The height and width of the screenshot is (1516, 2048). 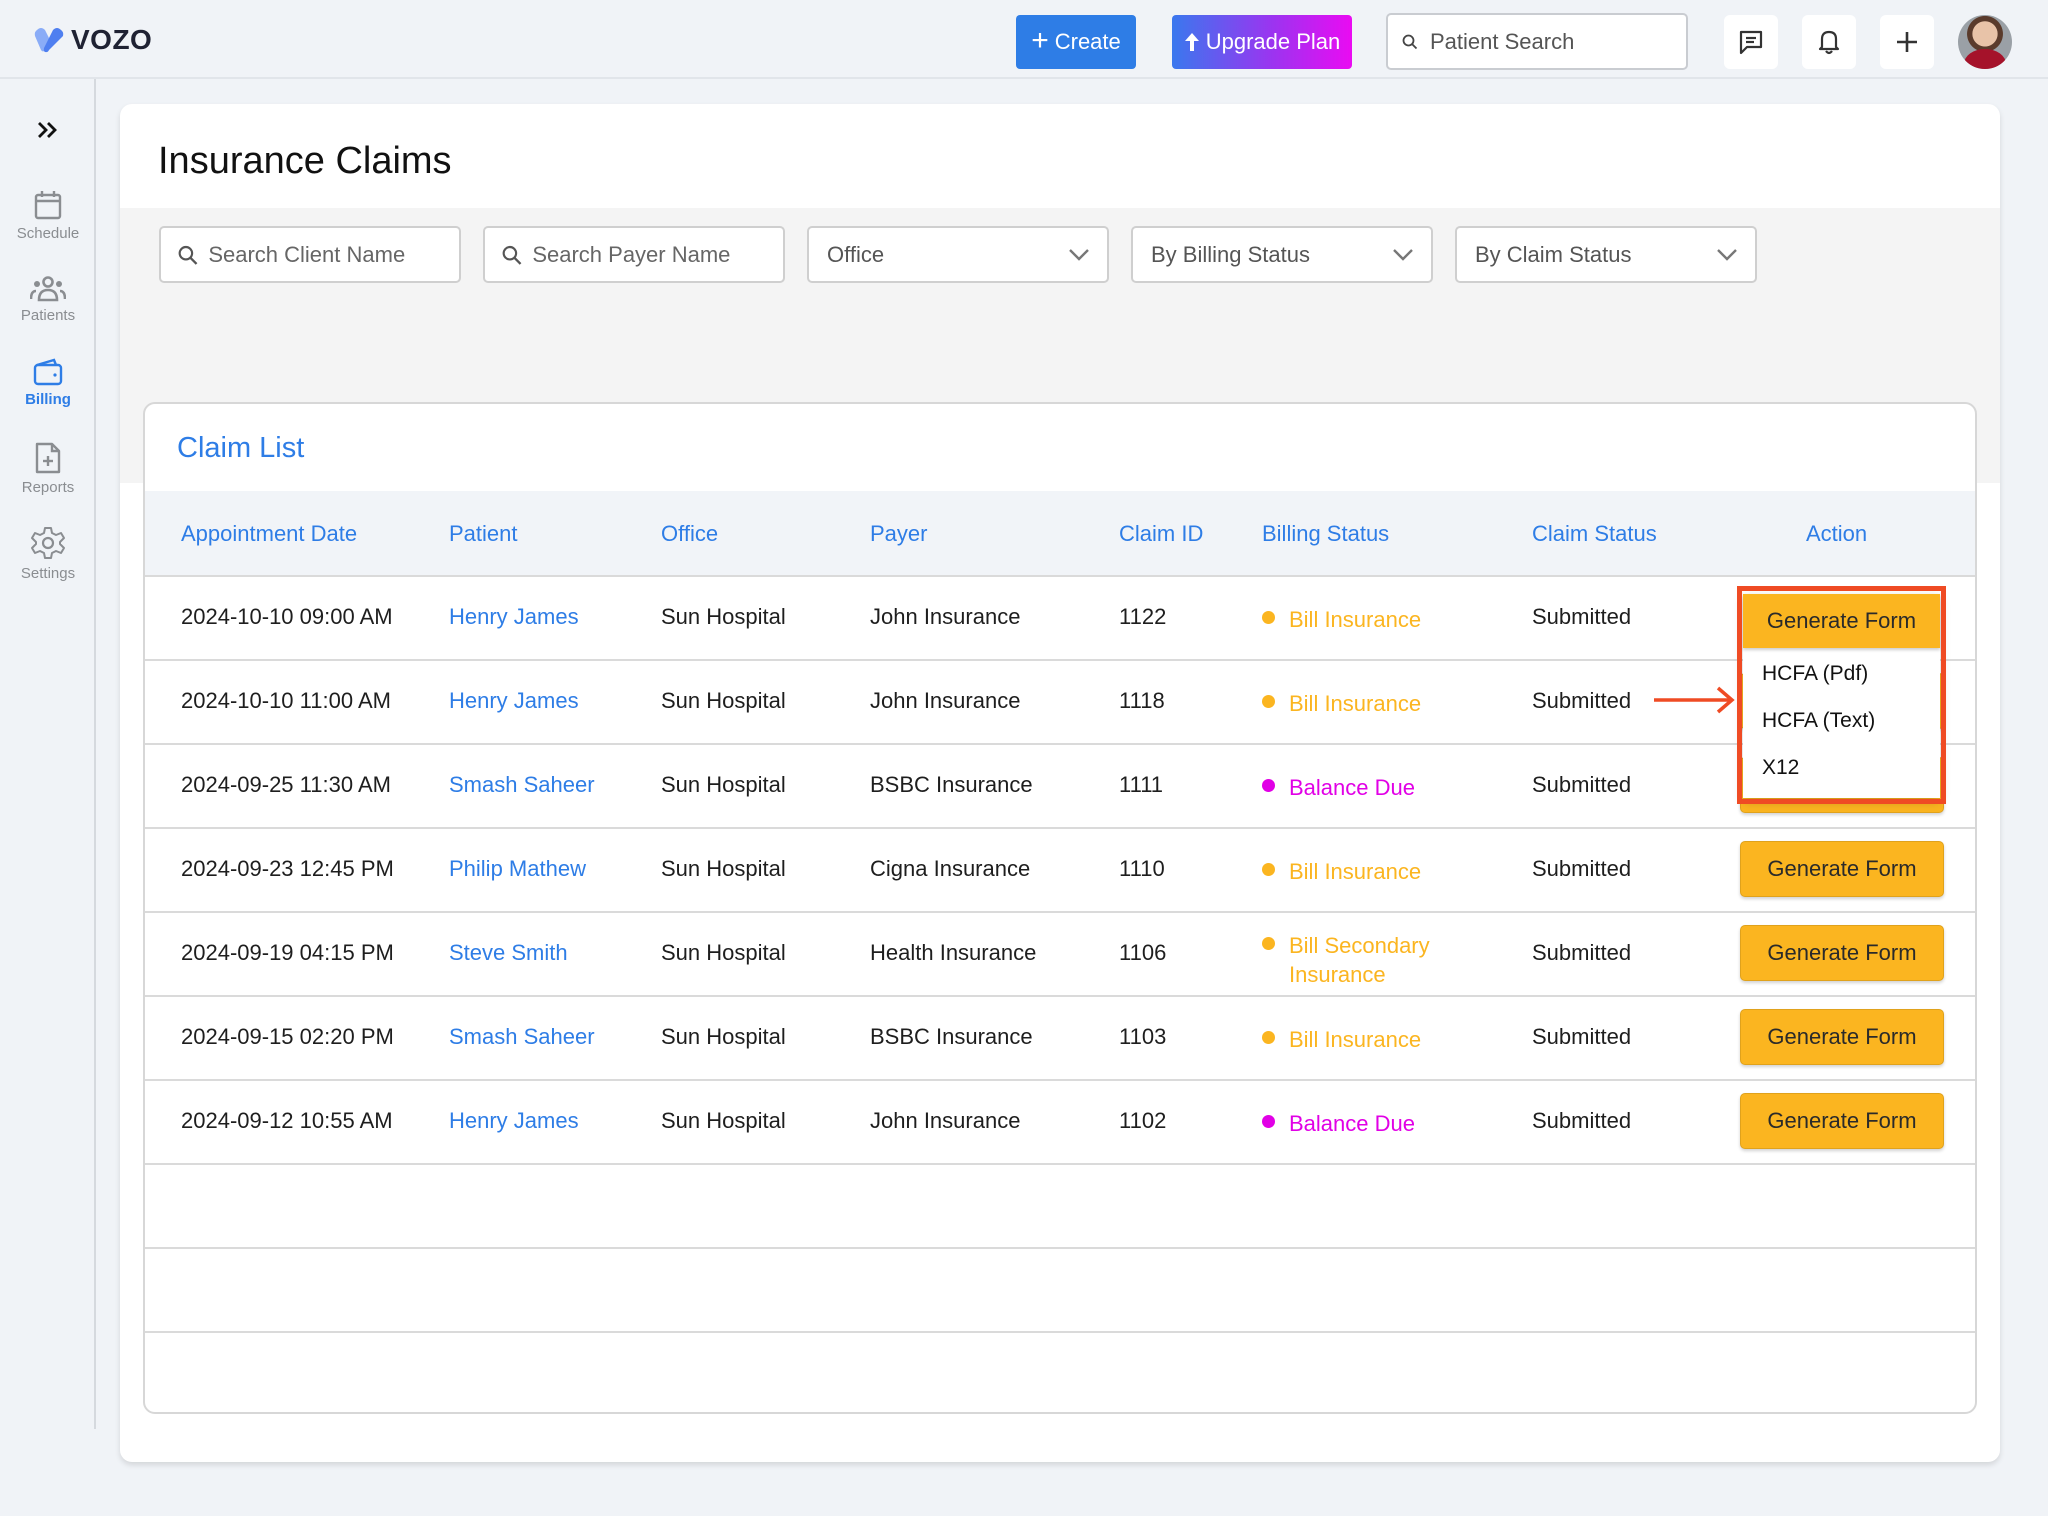 What do you see at coordinates (48, 299) in the screenshot?
I see `sidebar-item-patients: Patients` at bounding box center [48, 299].